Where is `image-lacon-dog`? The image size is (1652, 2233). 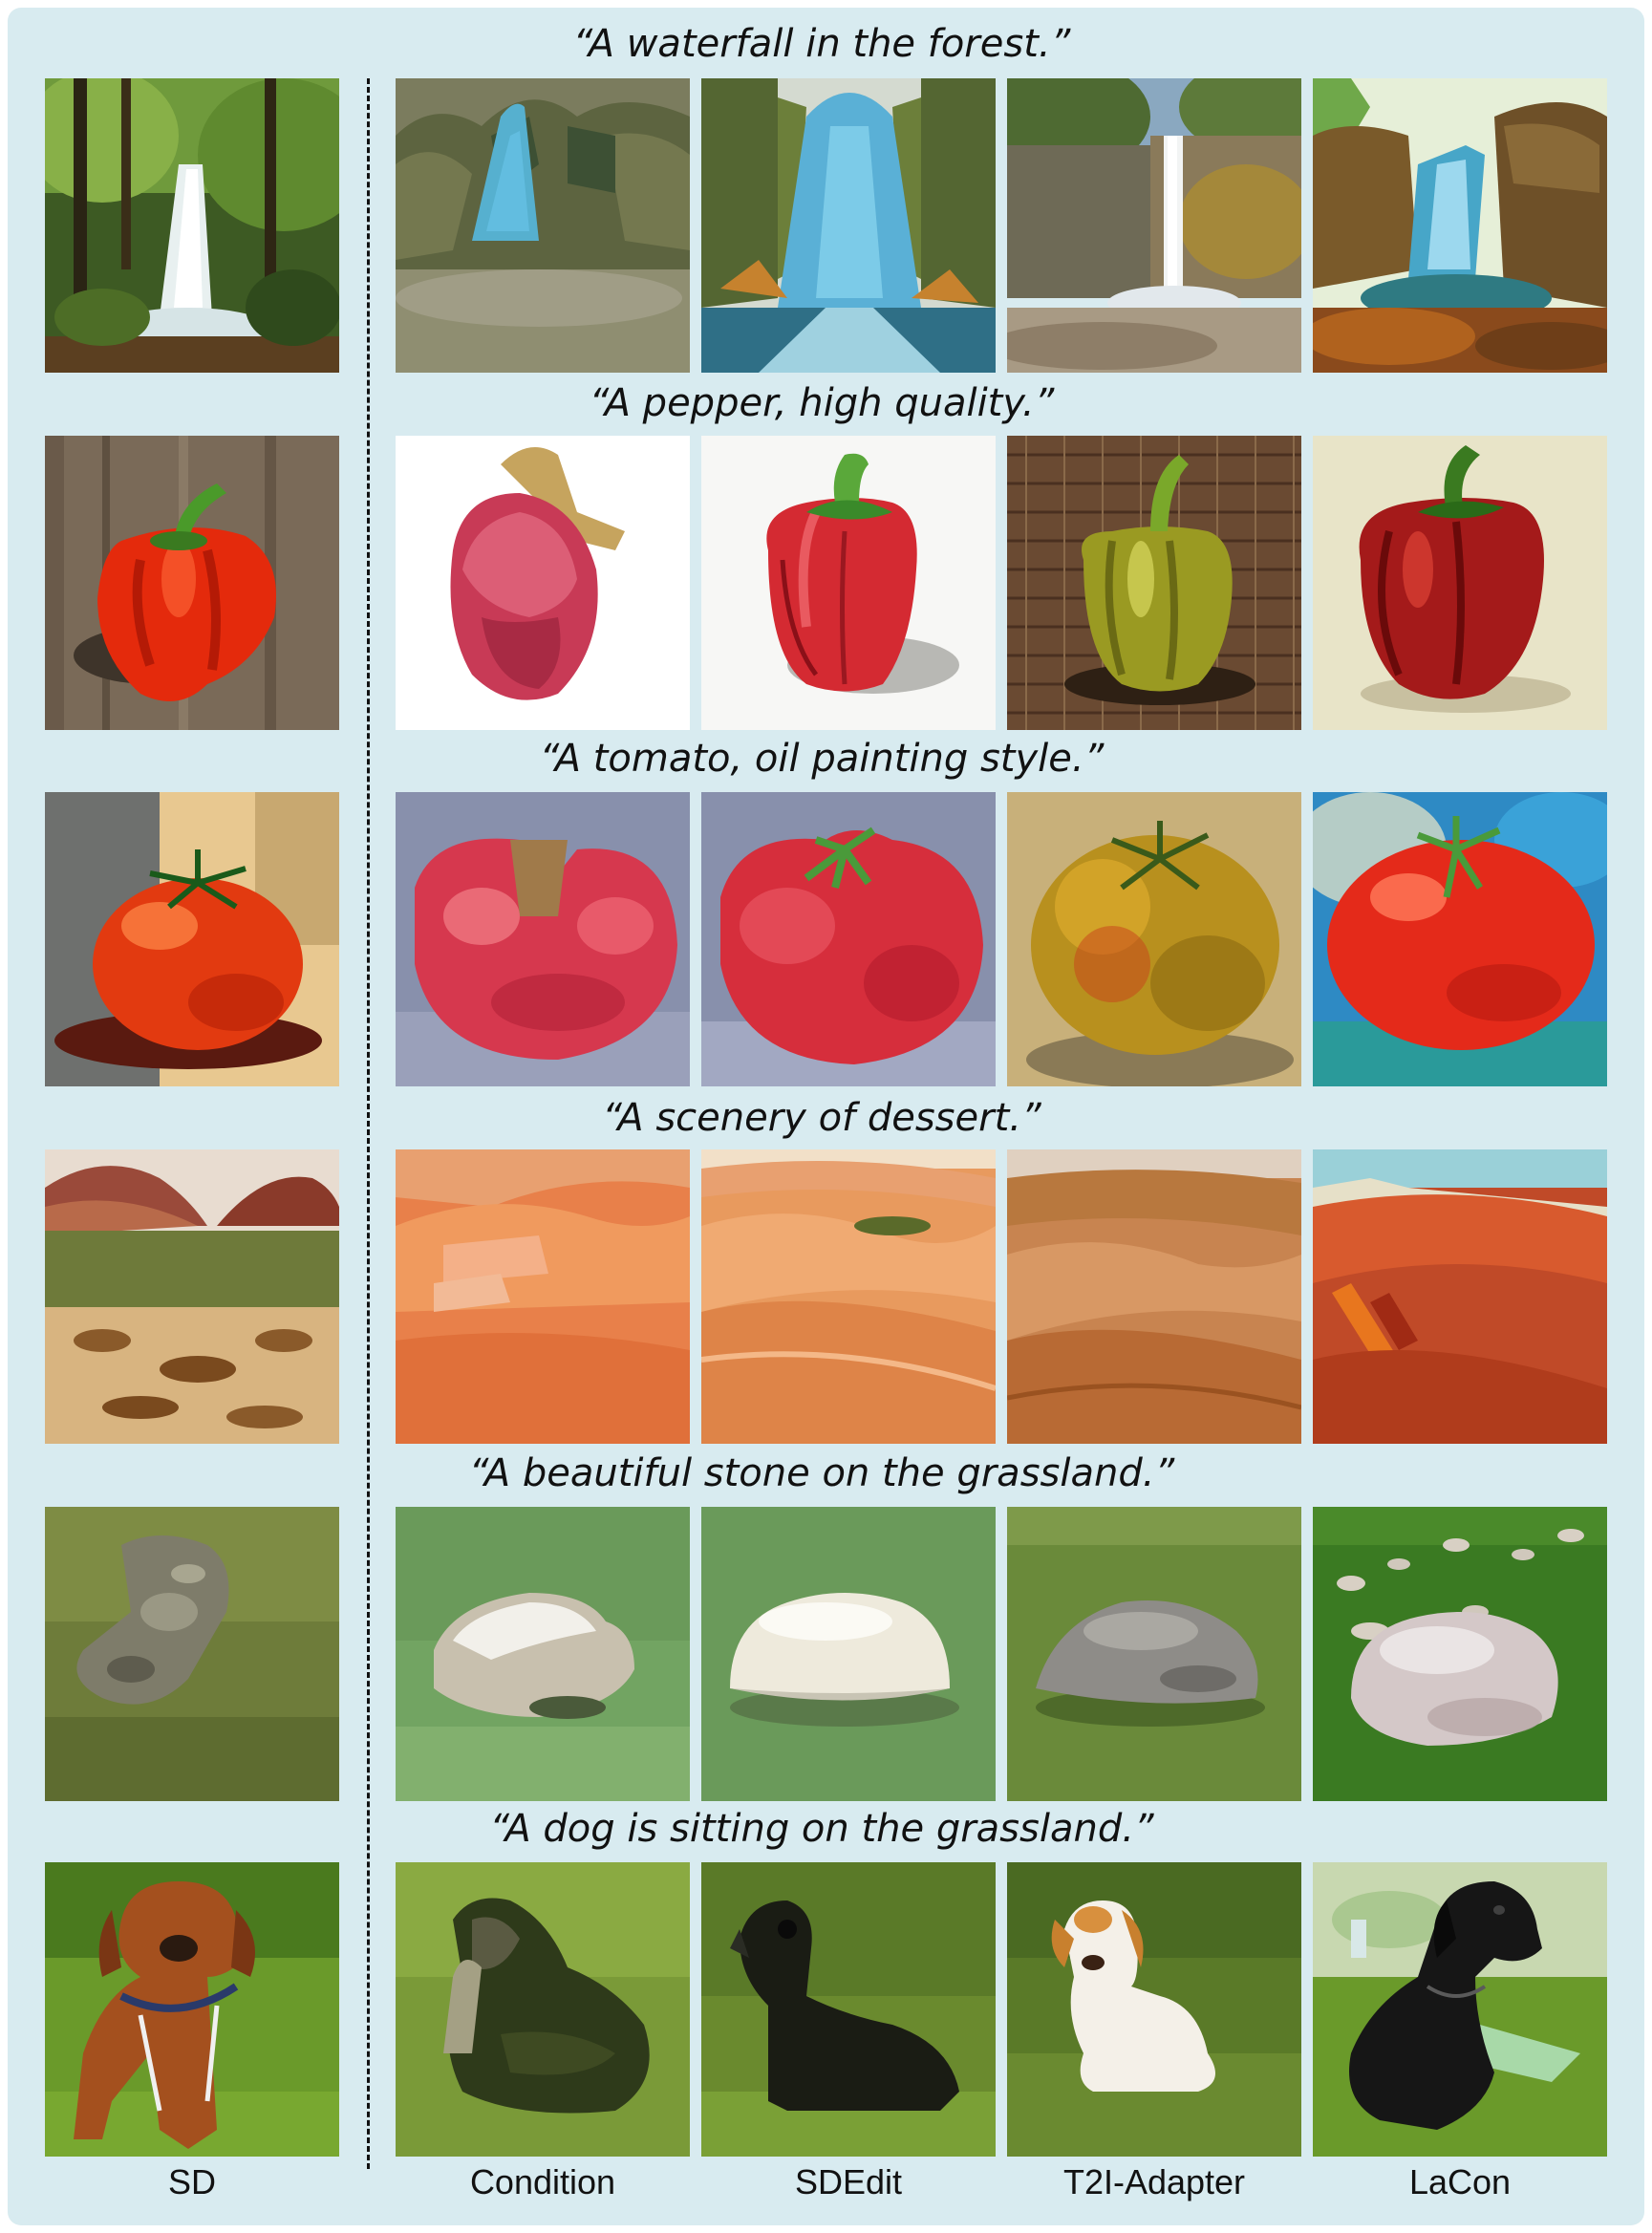
image-lacon-dog is located at coordinates (1460, 2010).